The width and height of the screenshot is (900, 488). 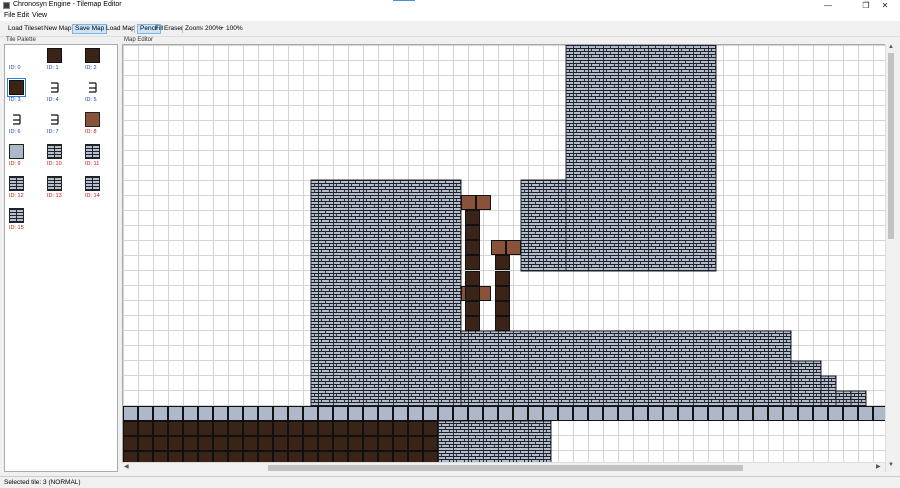 What do you see at coordinates (91, 68) in the screenshot?
I see `tile-id-label: ID: 2` at bounding box center [91, 68].